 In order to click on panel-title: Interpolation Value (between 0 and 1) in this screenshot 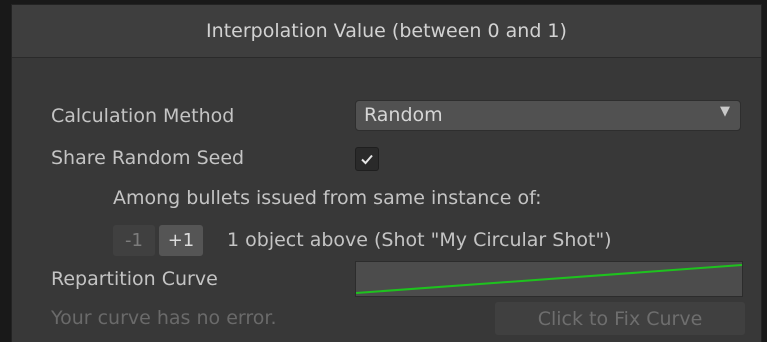, I will do `click(386, 31)`.